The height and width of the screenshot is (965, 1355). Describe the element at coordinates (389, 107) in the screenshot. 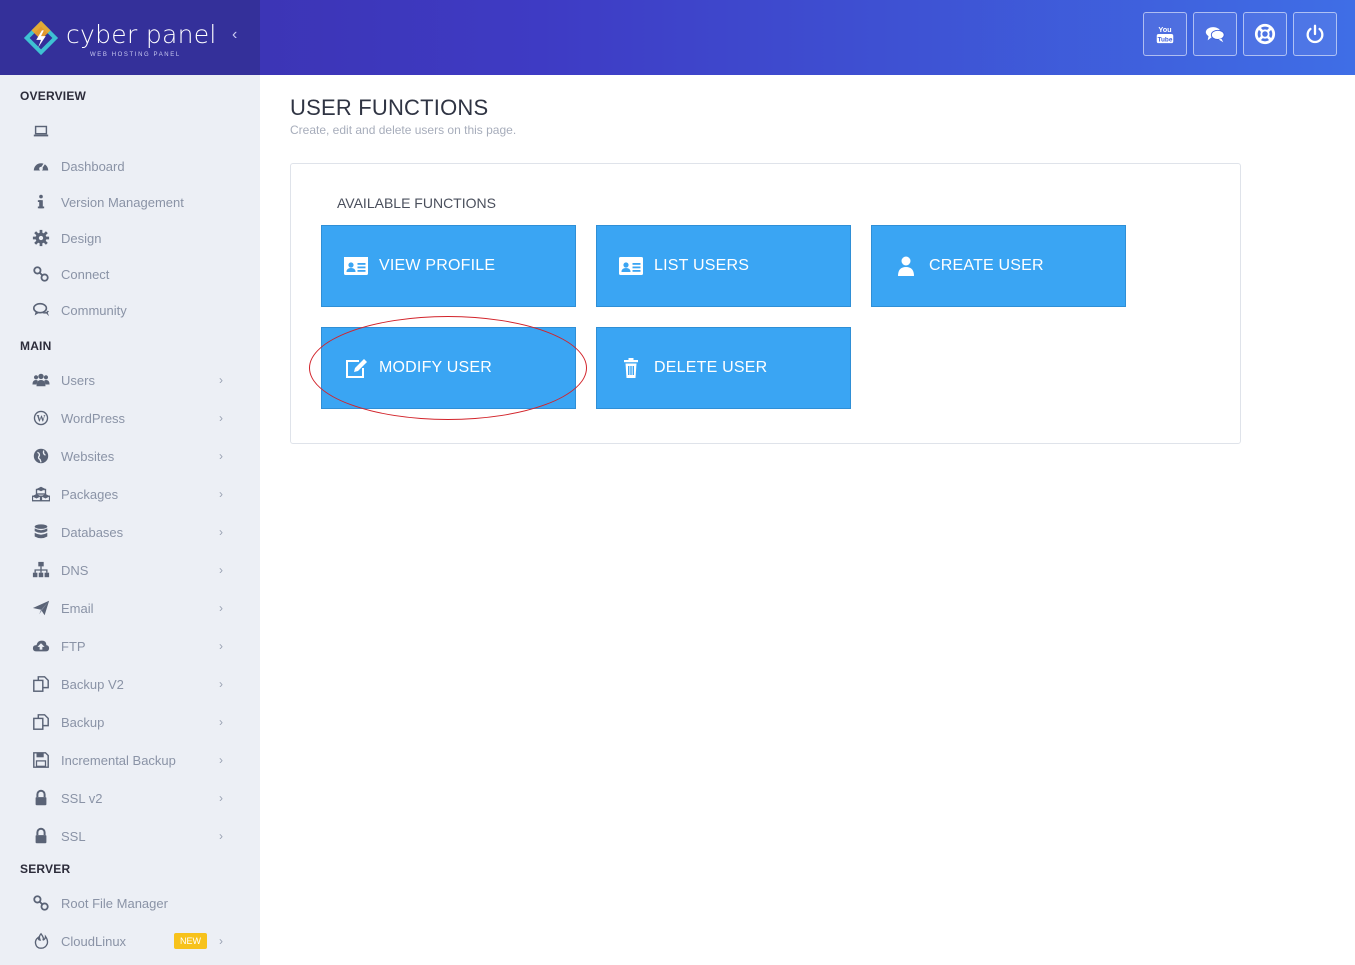

I see `page-title: USER FUNCTIONS` at that location.